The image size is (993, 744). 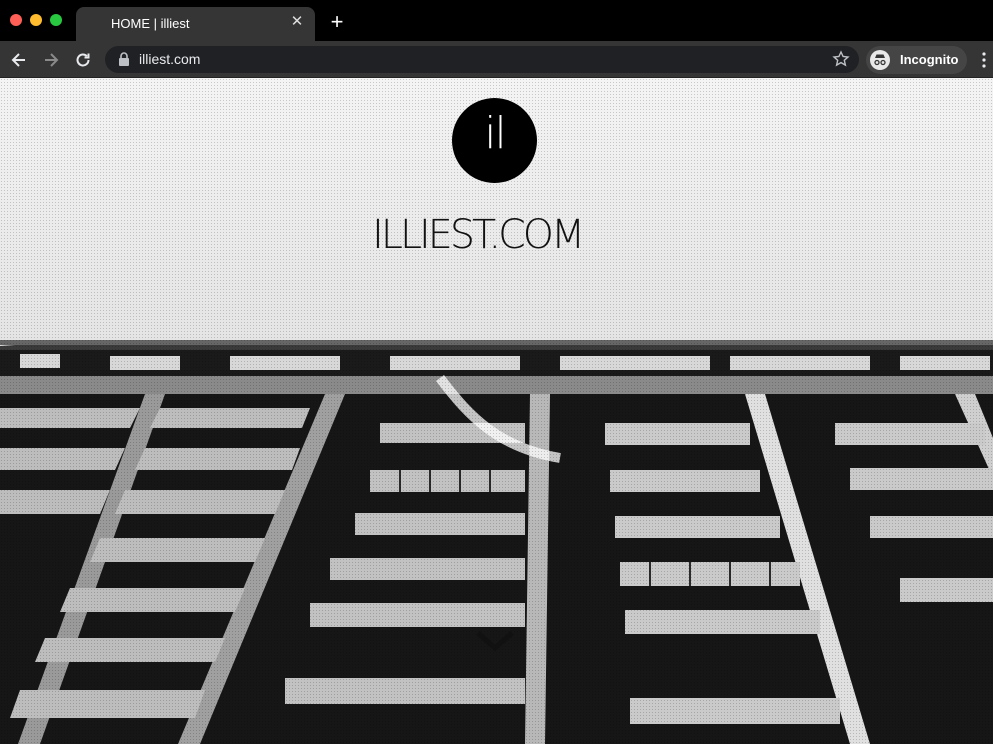 I want to click on browser-toolbar: illiest.com Incognito, so click(x=496, y=59).